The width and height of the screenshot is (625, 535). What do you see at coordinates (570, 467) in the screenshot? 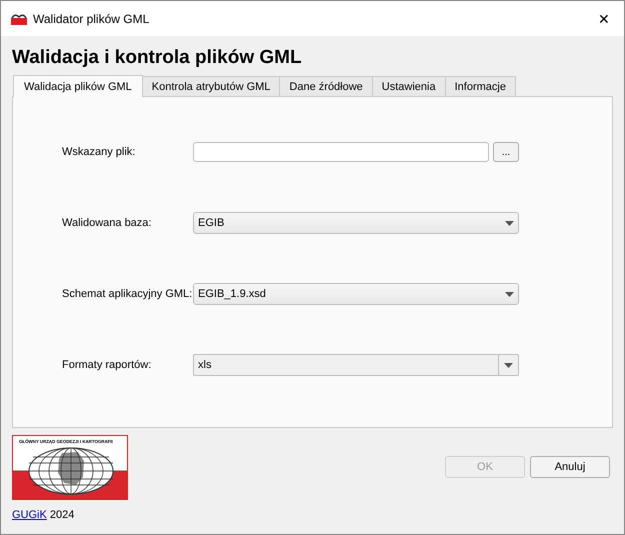
I see `dialog-button: Anuluj` at bounding box center [570, 467].